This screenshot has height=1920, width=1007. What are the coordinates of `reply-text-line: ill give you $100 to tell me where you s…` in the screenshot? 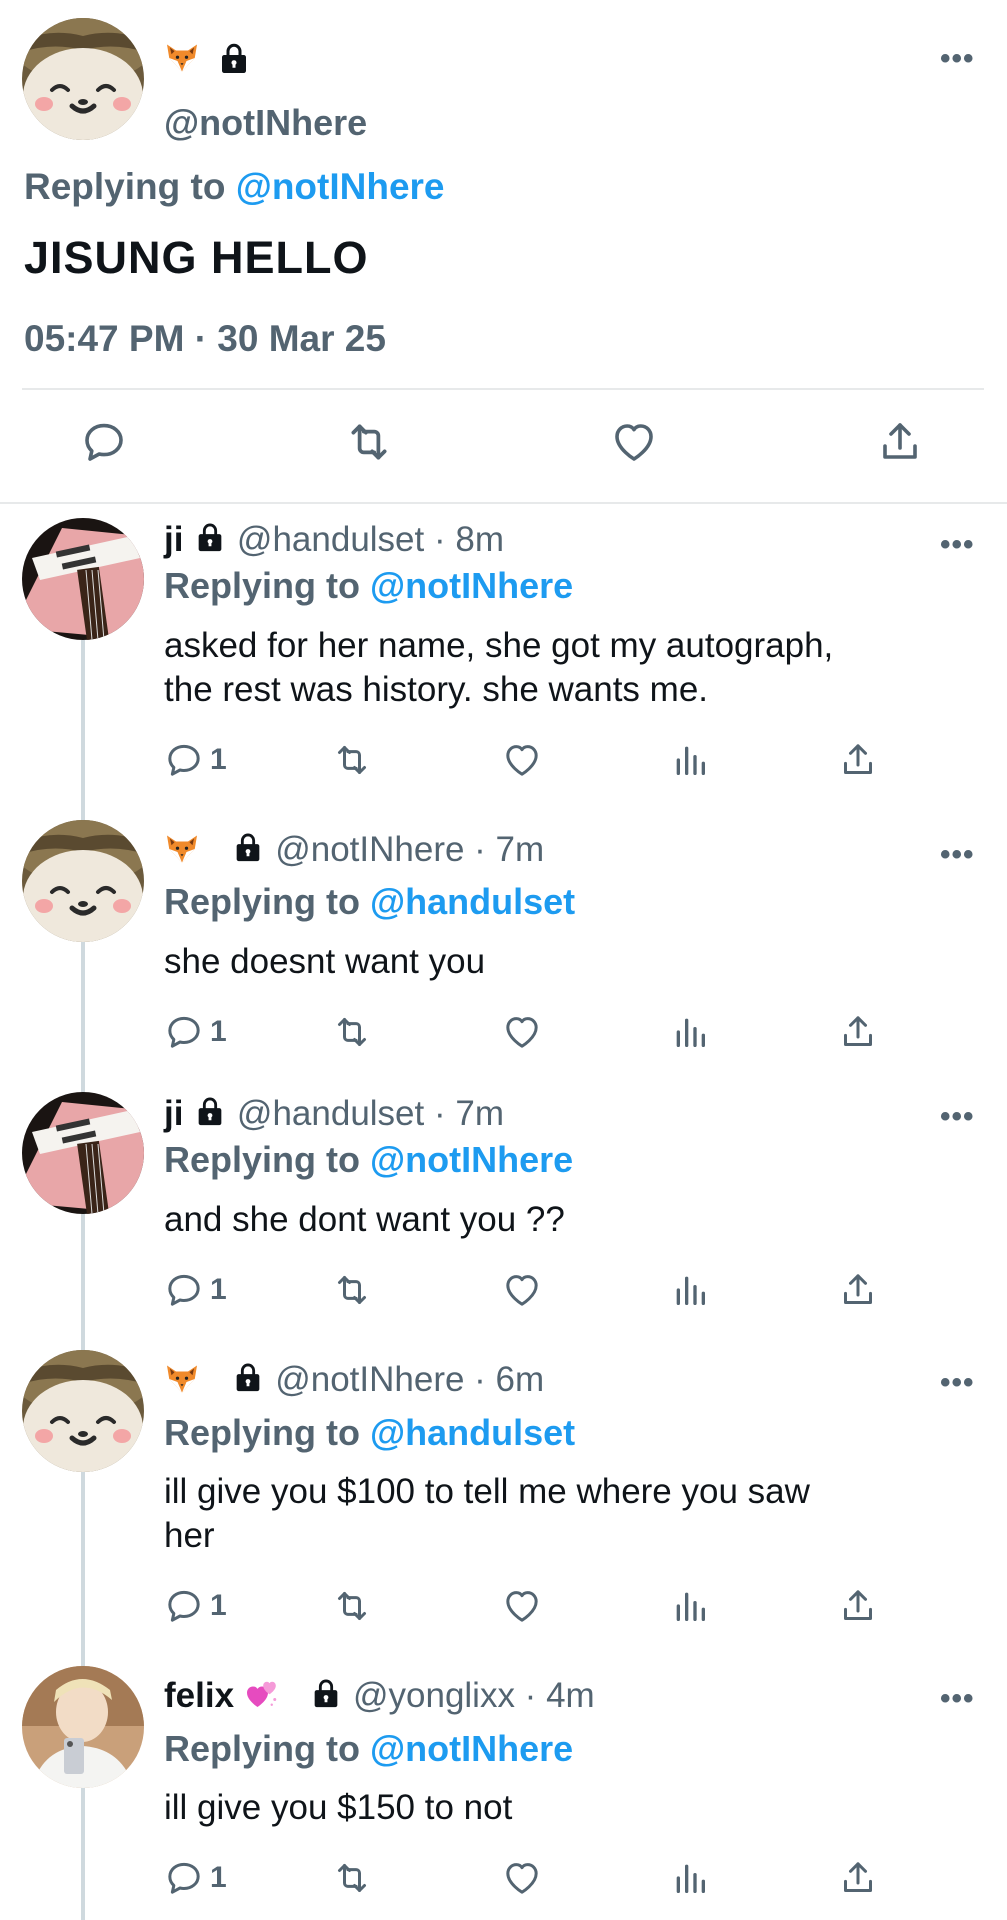 It's located at (487, 1491).